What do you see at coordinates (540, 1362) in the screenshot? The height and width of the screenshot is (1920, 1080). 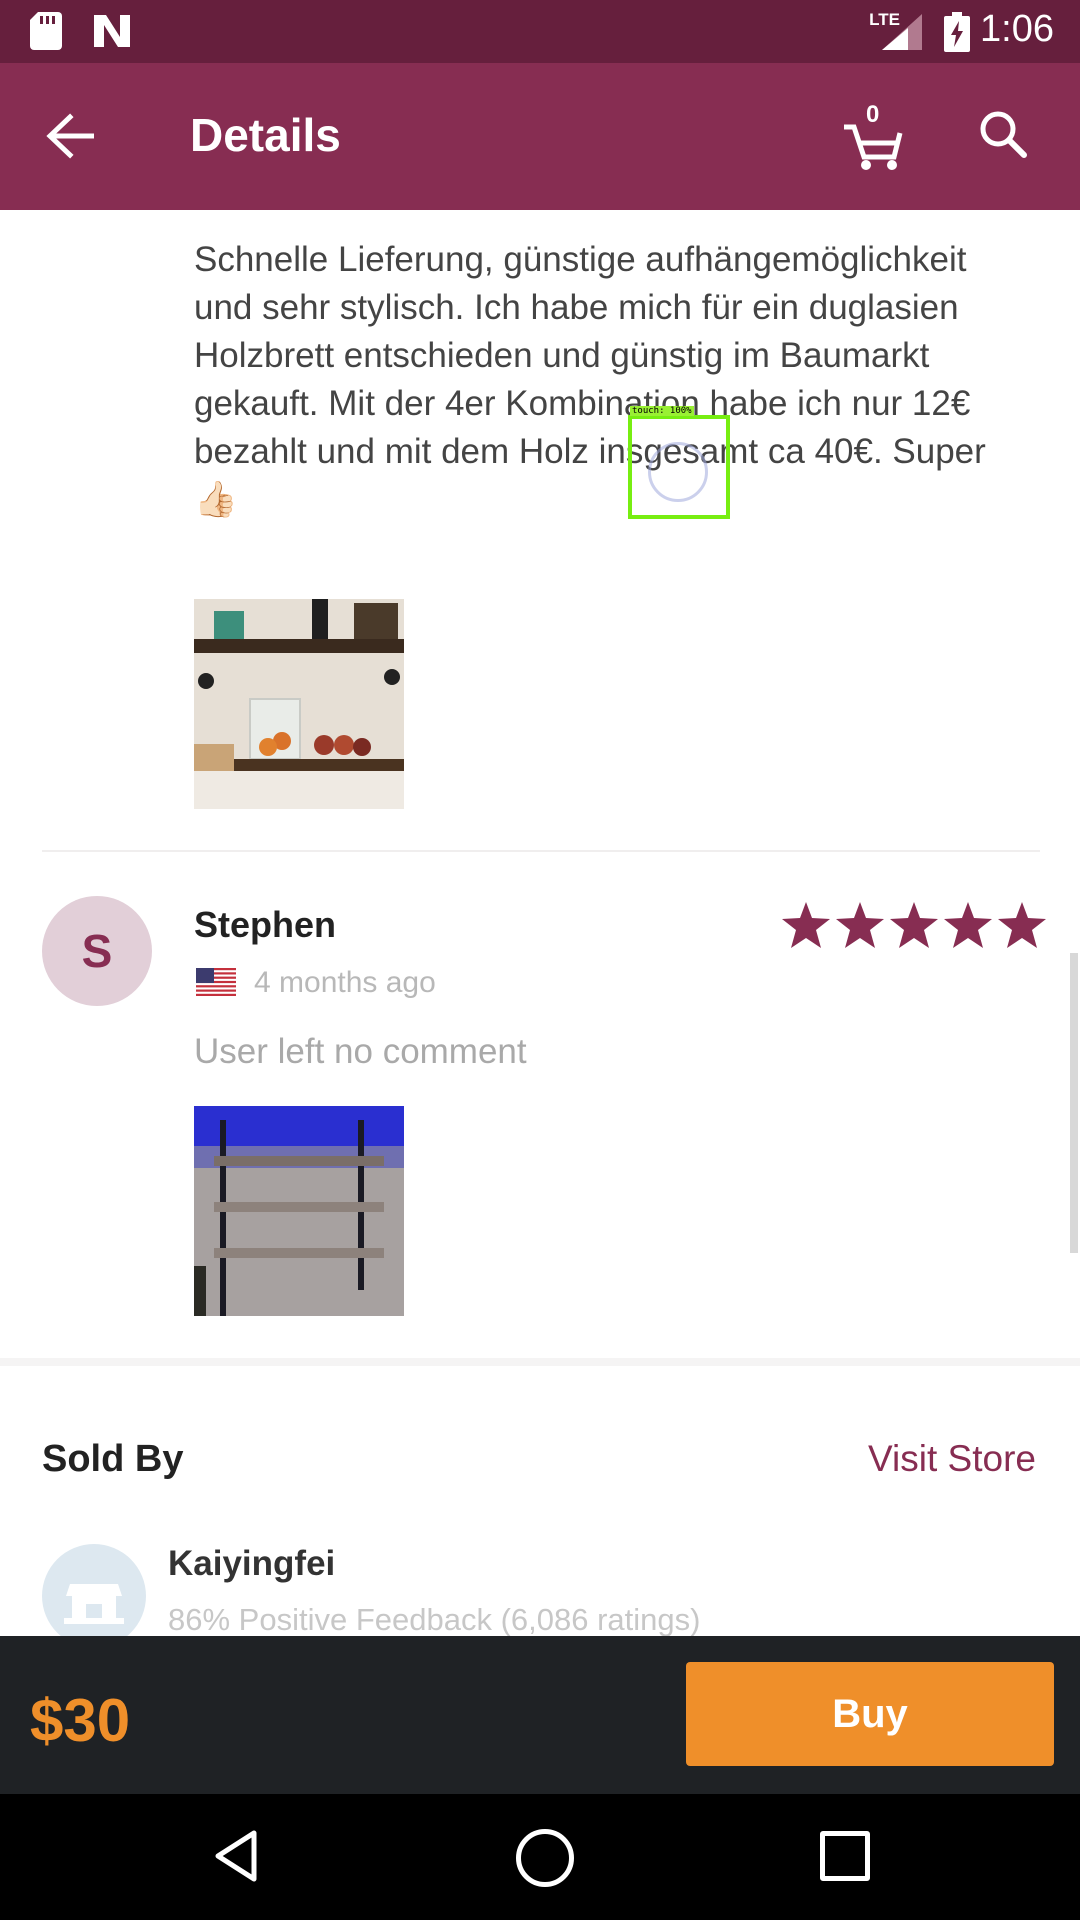 I see `section-separator` at bounding box center [540, 1362].